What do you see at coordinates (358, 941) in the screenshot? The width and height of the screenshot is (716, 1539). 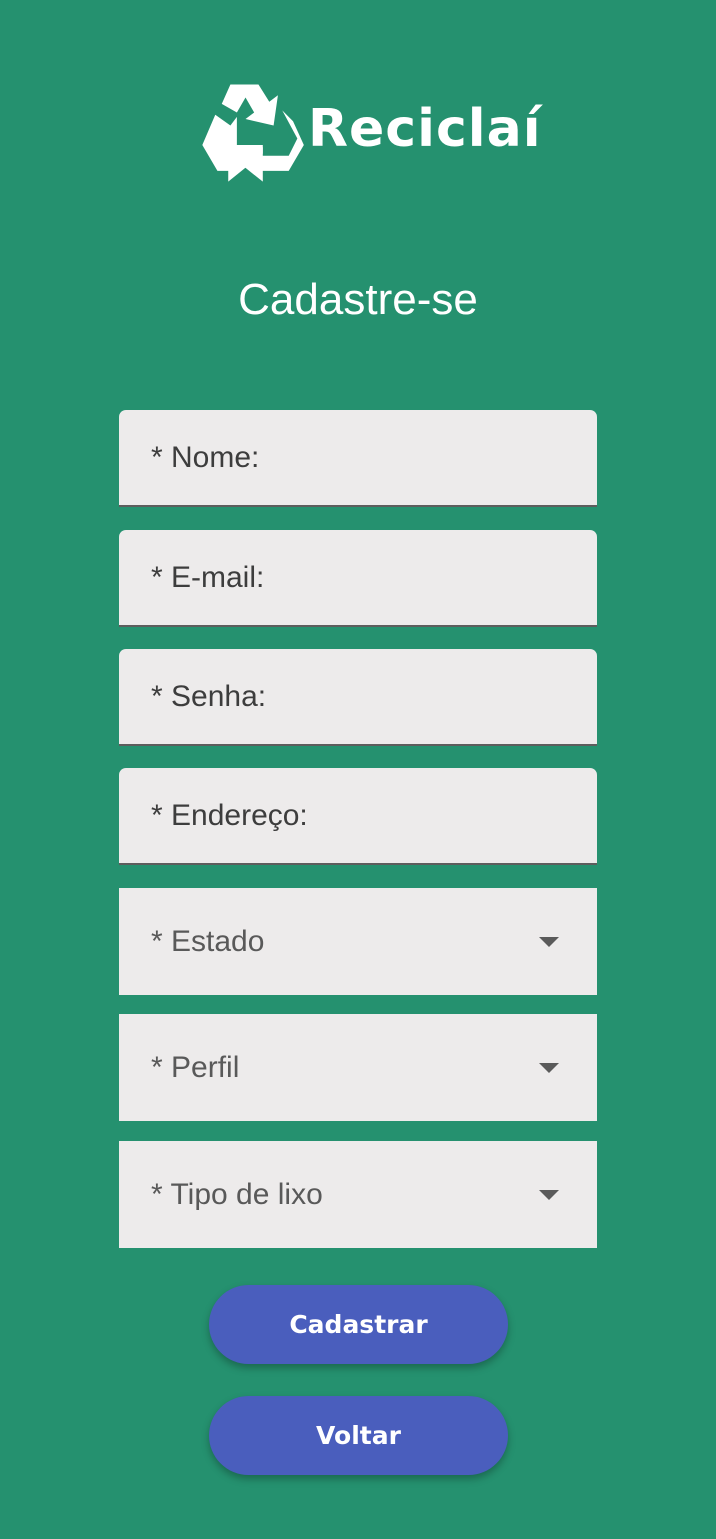 I see `state-select: * Estado` at bounding box center [358, 941].